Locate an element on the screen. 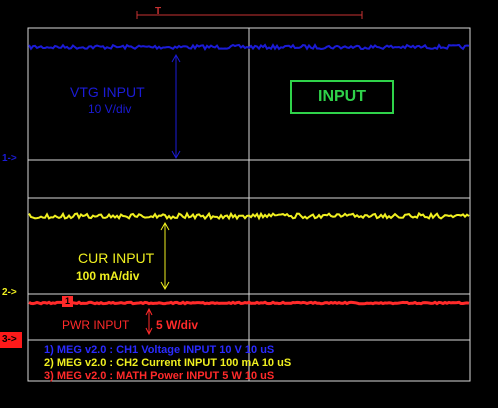 This screenshot has height=408, width=498. legend-ch3-text: 3) MEG v2.0 : MATH Power INPUT 5 W 10 uS is located at coordinates (159, 376).